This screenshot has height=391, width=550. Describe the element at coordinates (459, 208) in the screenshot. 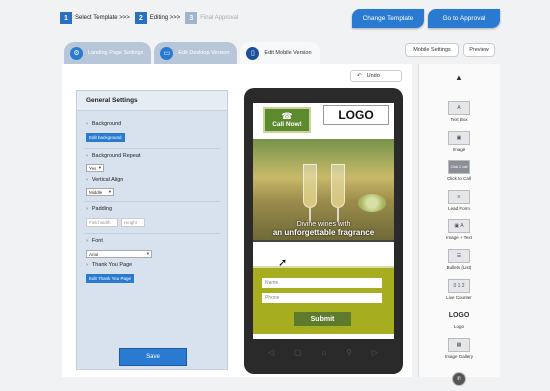

I see `widget-label: Lead Form` at that location.